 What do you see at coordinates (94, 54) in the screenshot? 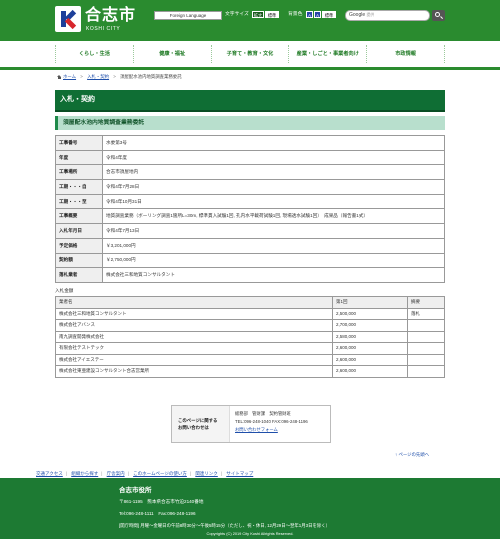
I see `nav-living: くらし・生活` at bounding box center [94, 54].